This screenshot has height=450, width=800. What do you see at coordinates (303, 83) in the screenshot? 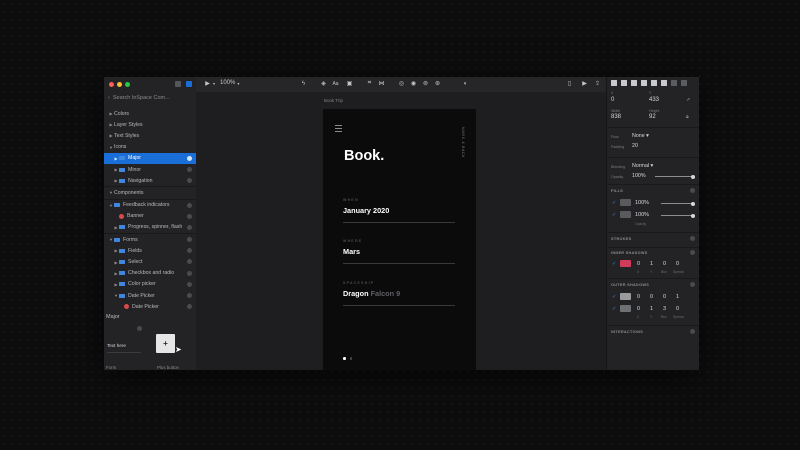
I see `insert-button: ϟ` at bounding box center [303, 83].